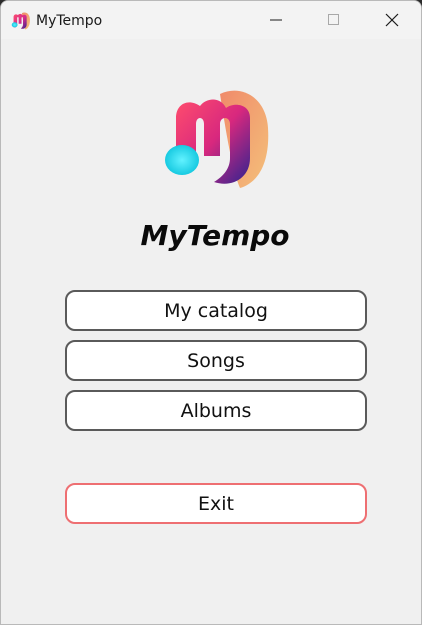  Describe the element at coordinates (69, 21) in the screenshot. I see `window-title: MyTempo` at that location.